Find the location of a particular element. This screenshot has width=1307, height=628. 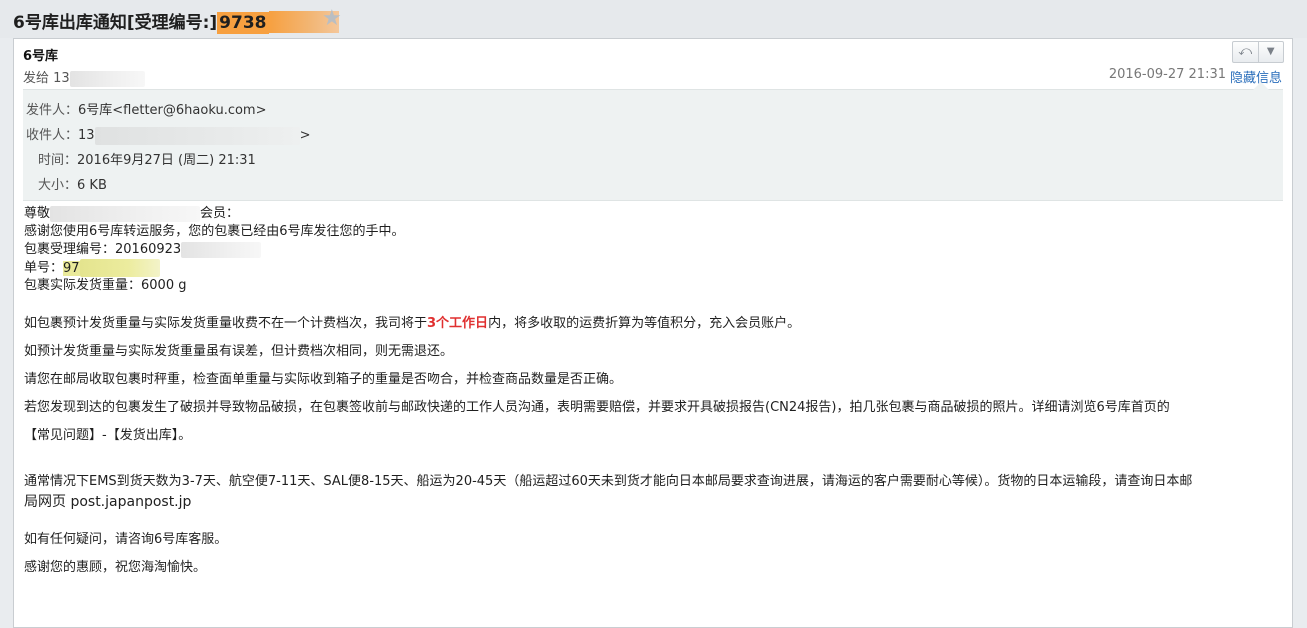

sent-to-line: 发给 13 is located at coordinates (84, 77).